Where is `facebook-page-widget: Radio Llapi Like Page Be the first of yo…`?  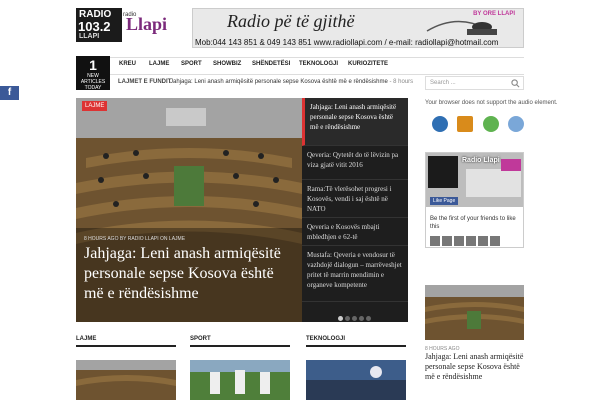 facebook-page-widget: Radio Llapi Like Page Be the first of yo… is located at coordinates (474, 200).